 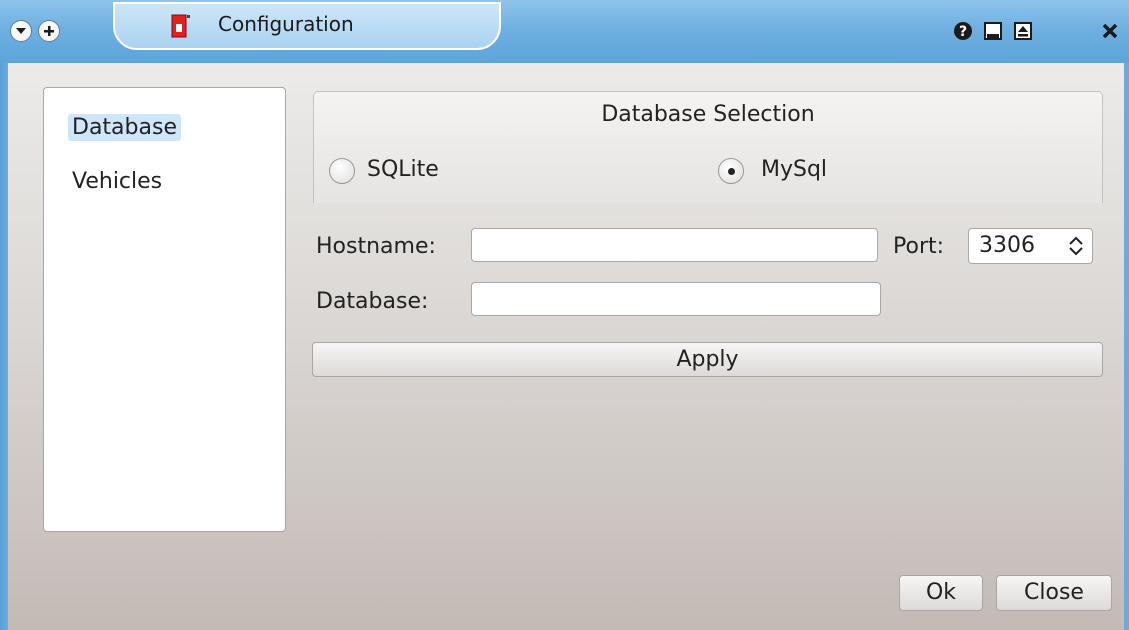 What do you see at coordinates (707, 359) in the screenshot?
I see `apply-button: Apply` at bounding box center [707, 359].